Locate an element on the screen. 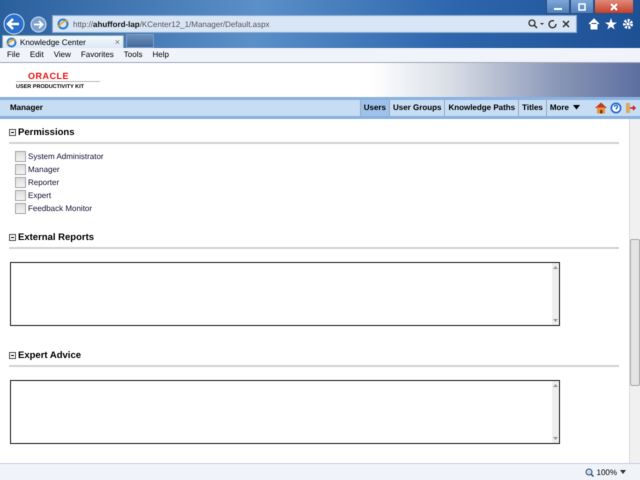 Image resolution: width=640 pixels, height=480 pixels. checkbox-label: Manager is located at coordinates (44, 169).